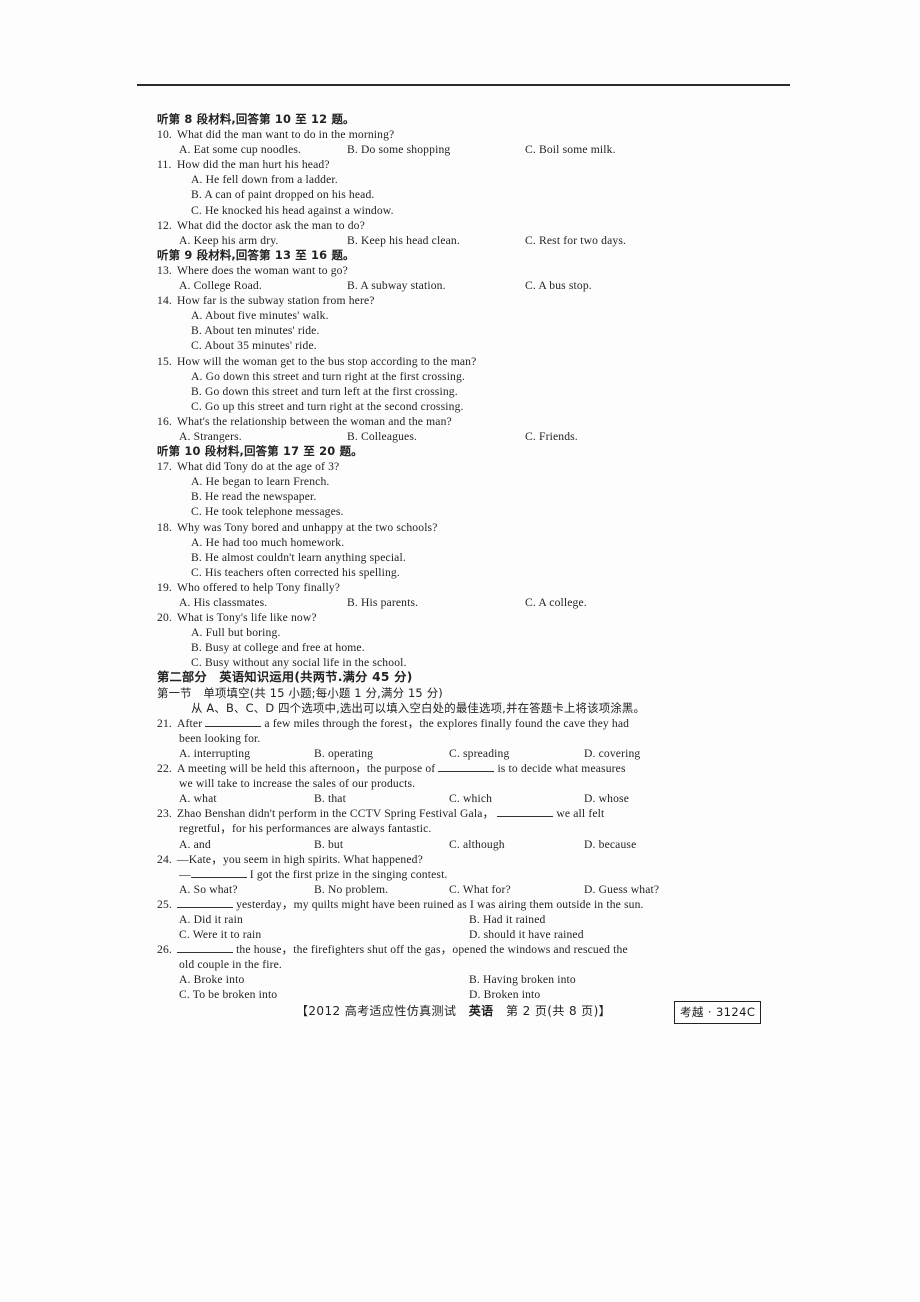  What do you see at coordinates (467, 270) in the screenshot?
I see `question-13: 13. Where does the woman want to go?` at bounding box center [467, 270].